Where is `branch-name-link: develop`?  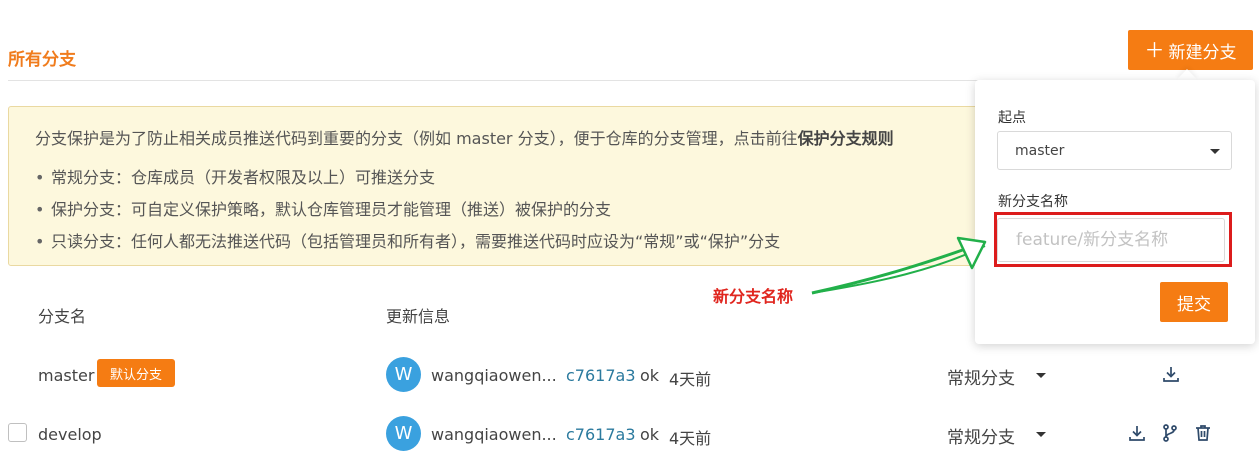 branch-name-link: develop is located at coordinates (70, 434).